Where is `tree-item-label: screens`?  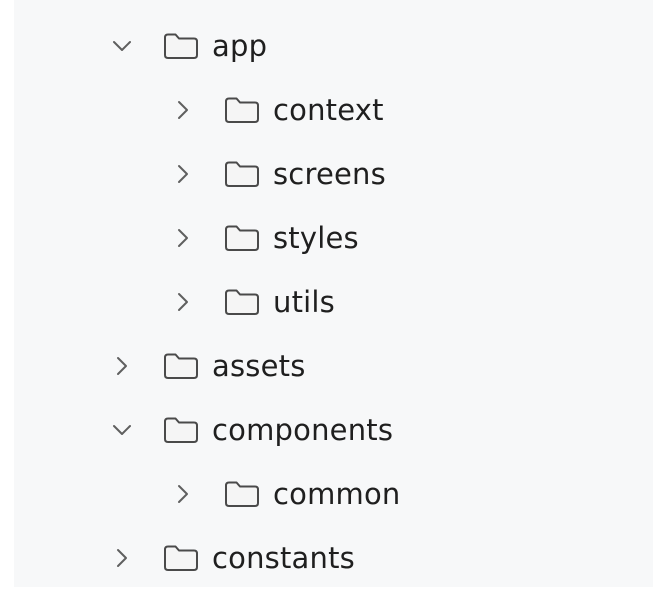 tree-item-label: screens is located at coordinates (329, 173).